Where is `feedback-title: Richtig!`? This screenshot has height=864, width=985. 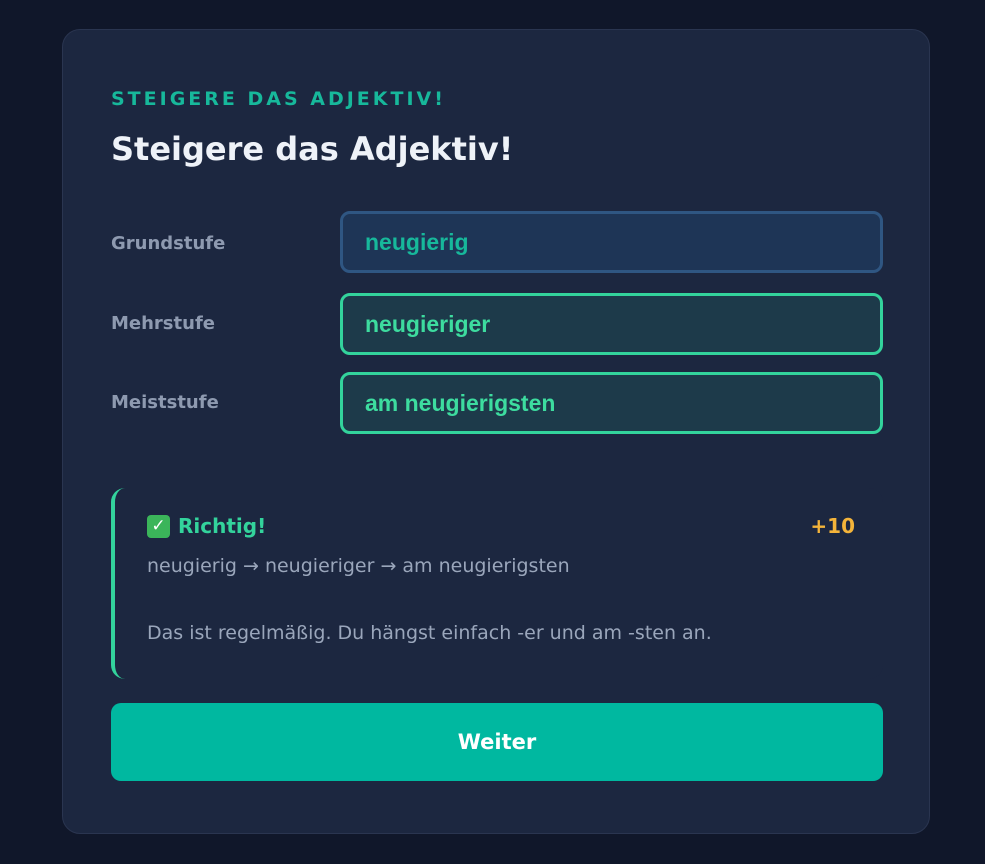 feedback-title: Richtig! is located at coordinates (222, 526).